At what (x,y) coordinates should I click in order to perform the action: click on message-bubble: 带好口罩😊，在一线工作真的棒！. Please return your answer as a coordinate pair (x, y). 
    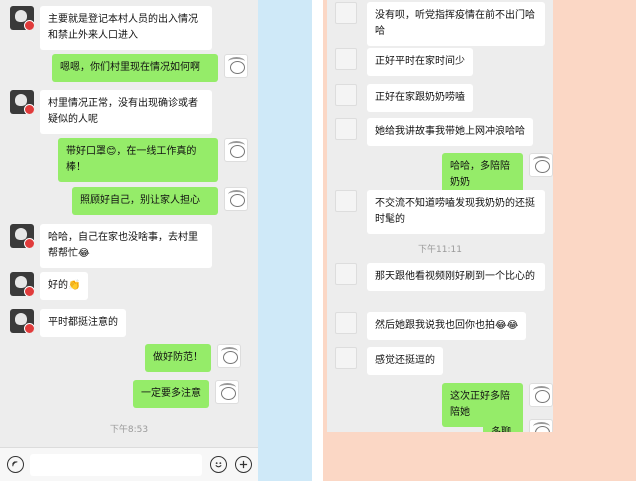
    Looking at the image, I should click on (138, 160).